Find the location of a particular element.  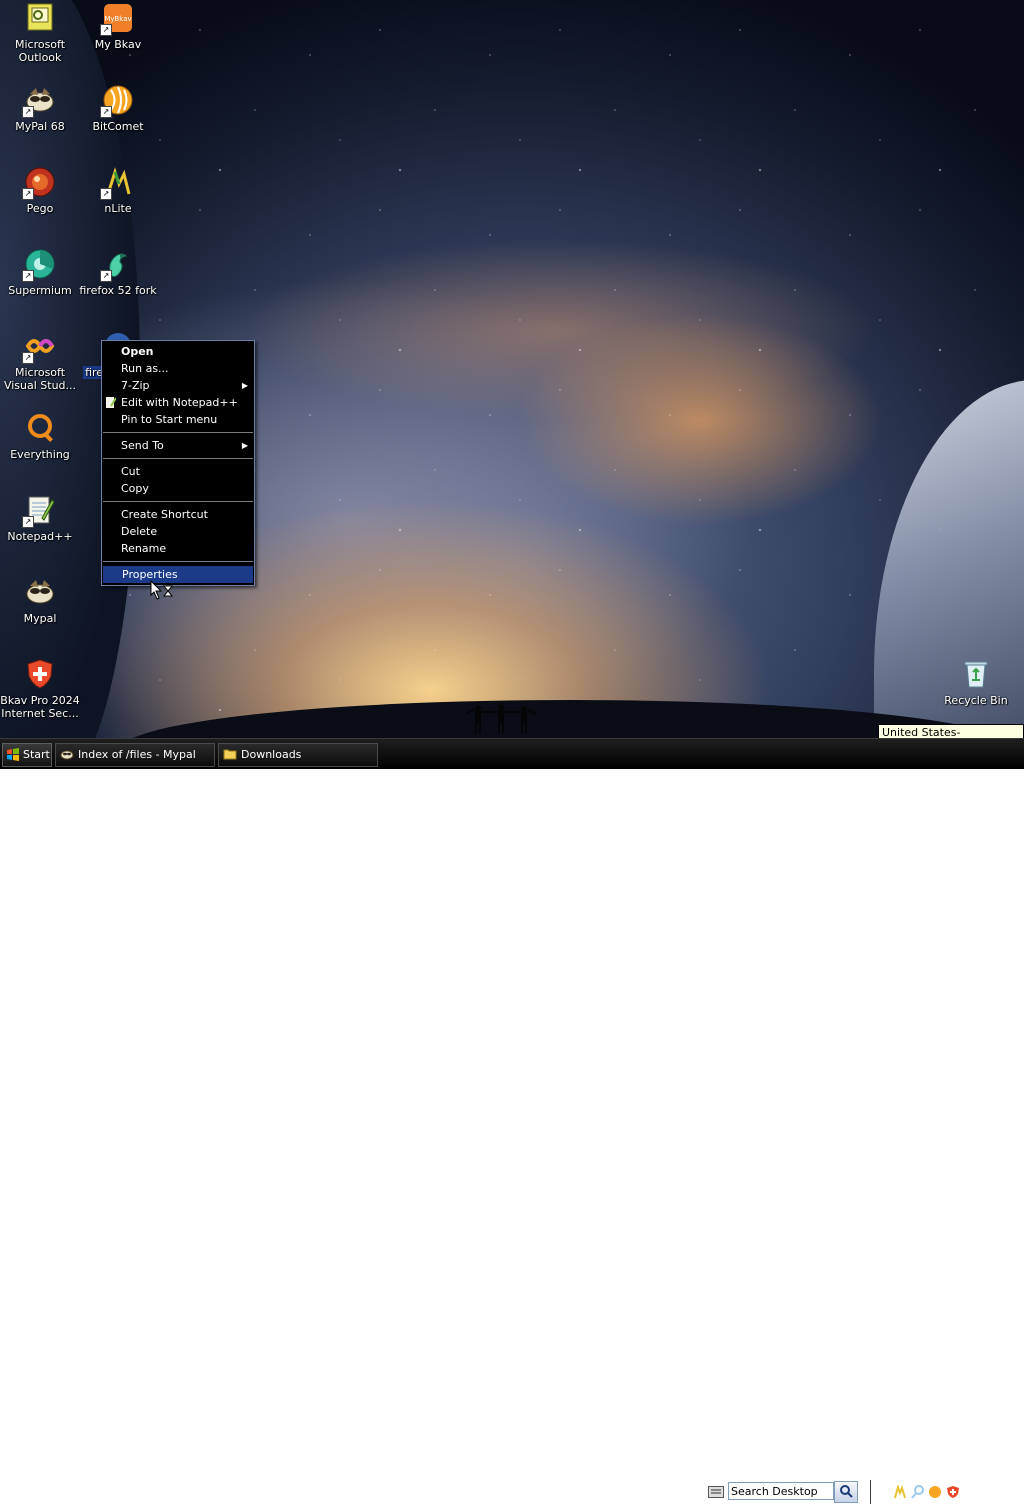

menu-item-copy: Copy is located at coordinates (178, 488).